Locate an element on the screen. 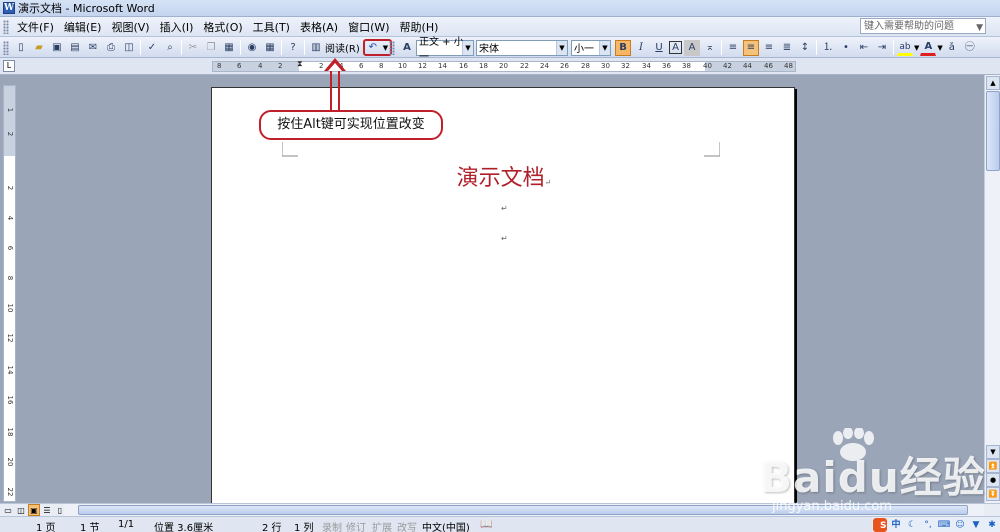 This screenshot has width=1000, height=532. prev-page-icon: ⏫ is located at coordinates (993, 466).